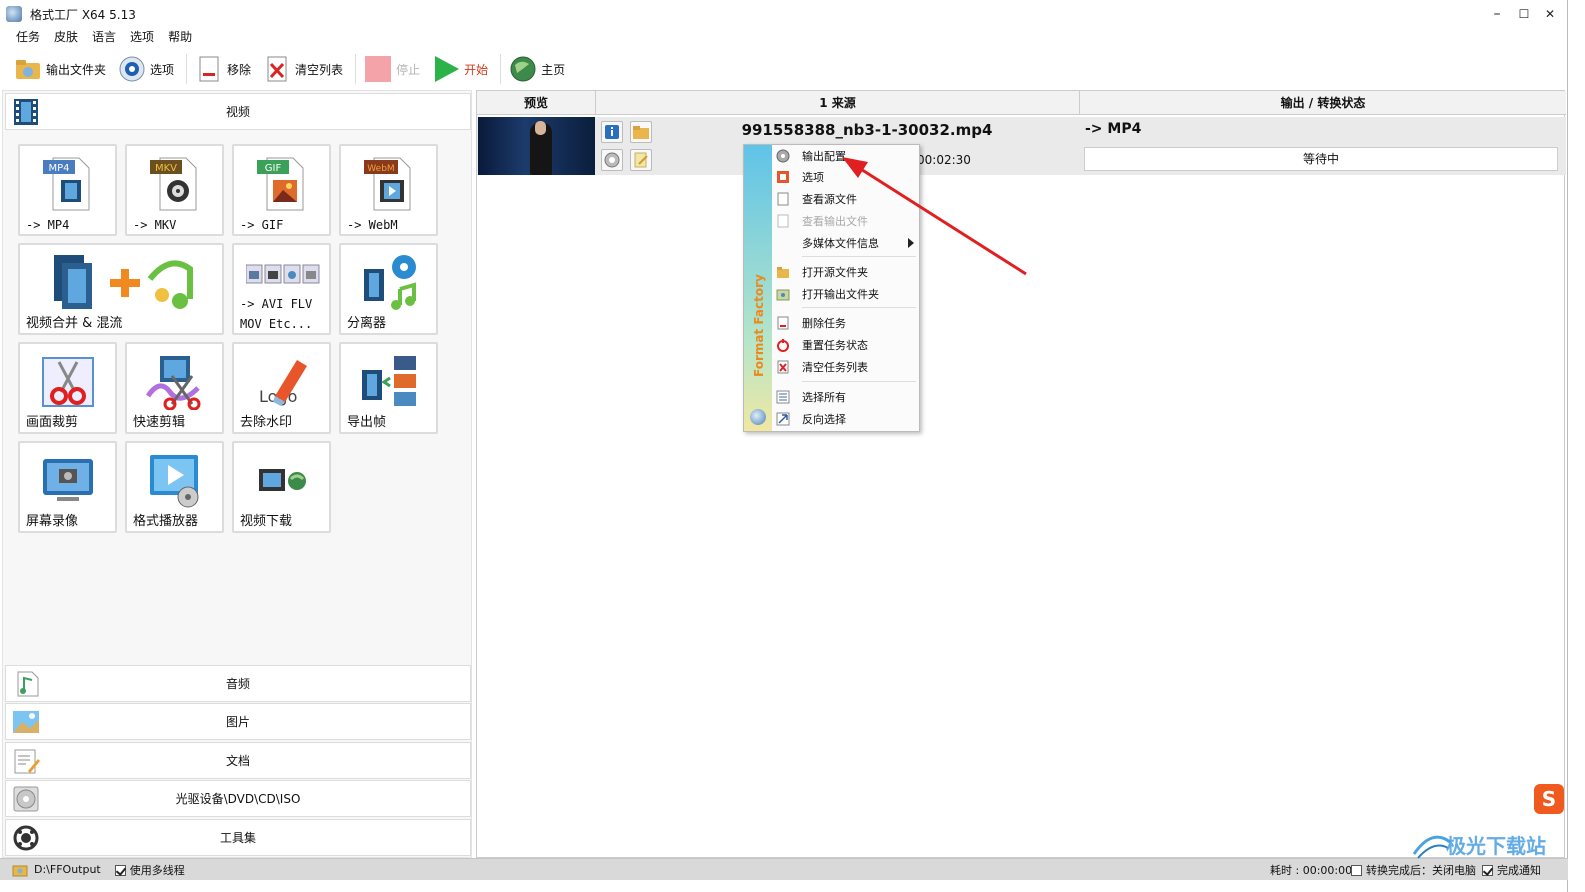  I want to click on title-bar: 格式工厂 X64 5.13 – ☐ ✕, so click(784, 14).